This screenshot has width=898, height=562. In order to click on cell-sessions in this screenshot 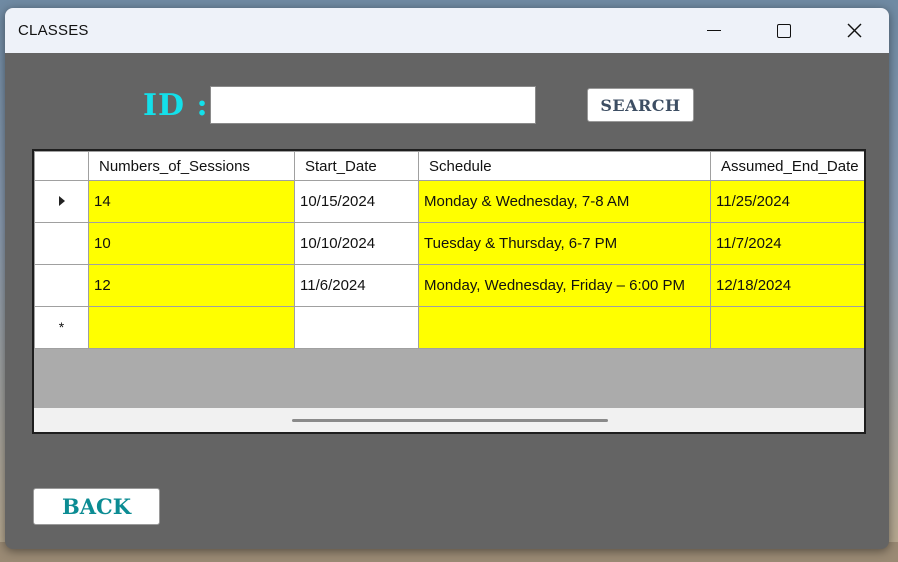, I will do `click(191, 327)`.